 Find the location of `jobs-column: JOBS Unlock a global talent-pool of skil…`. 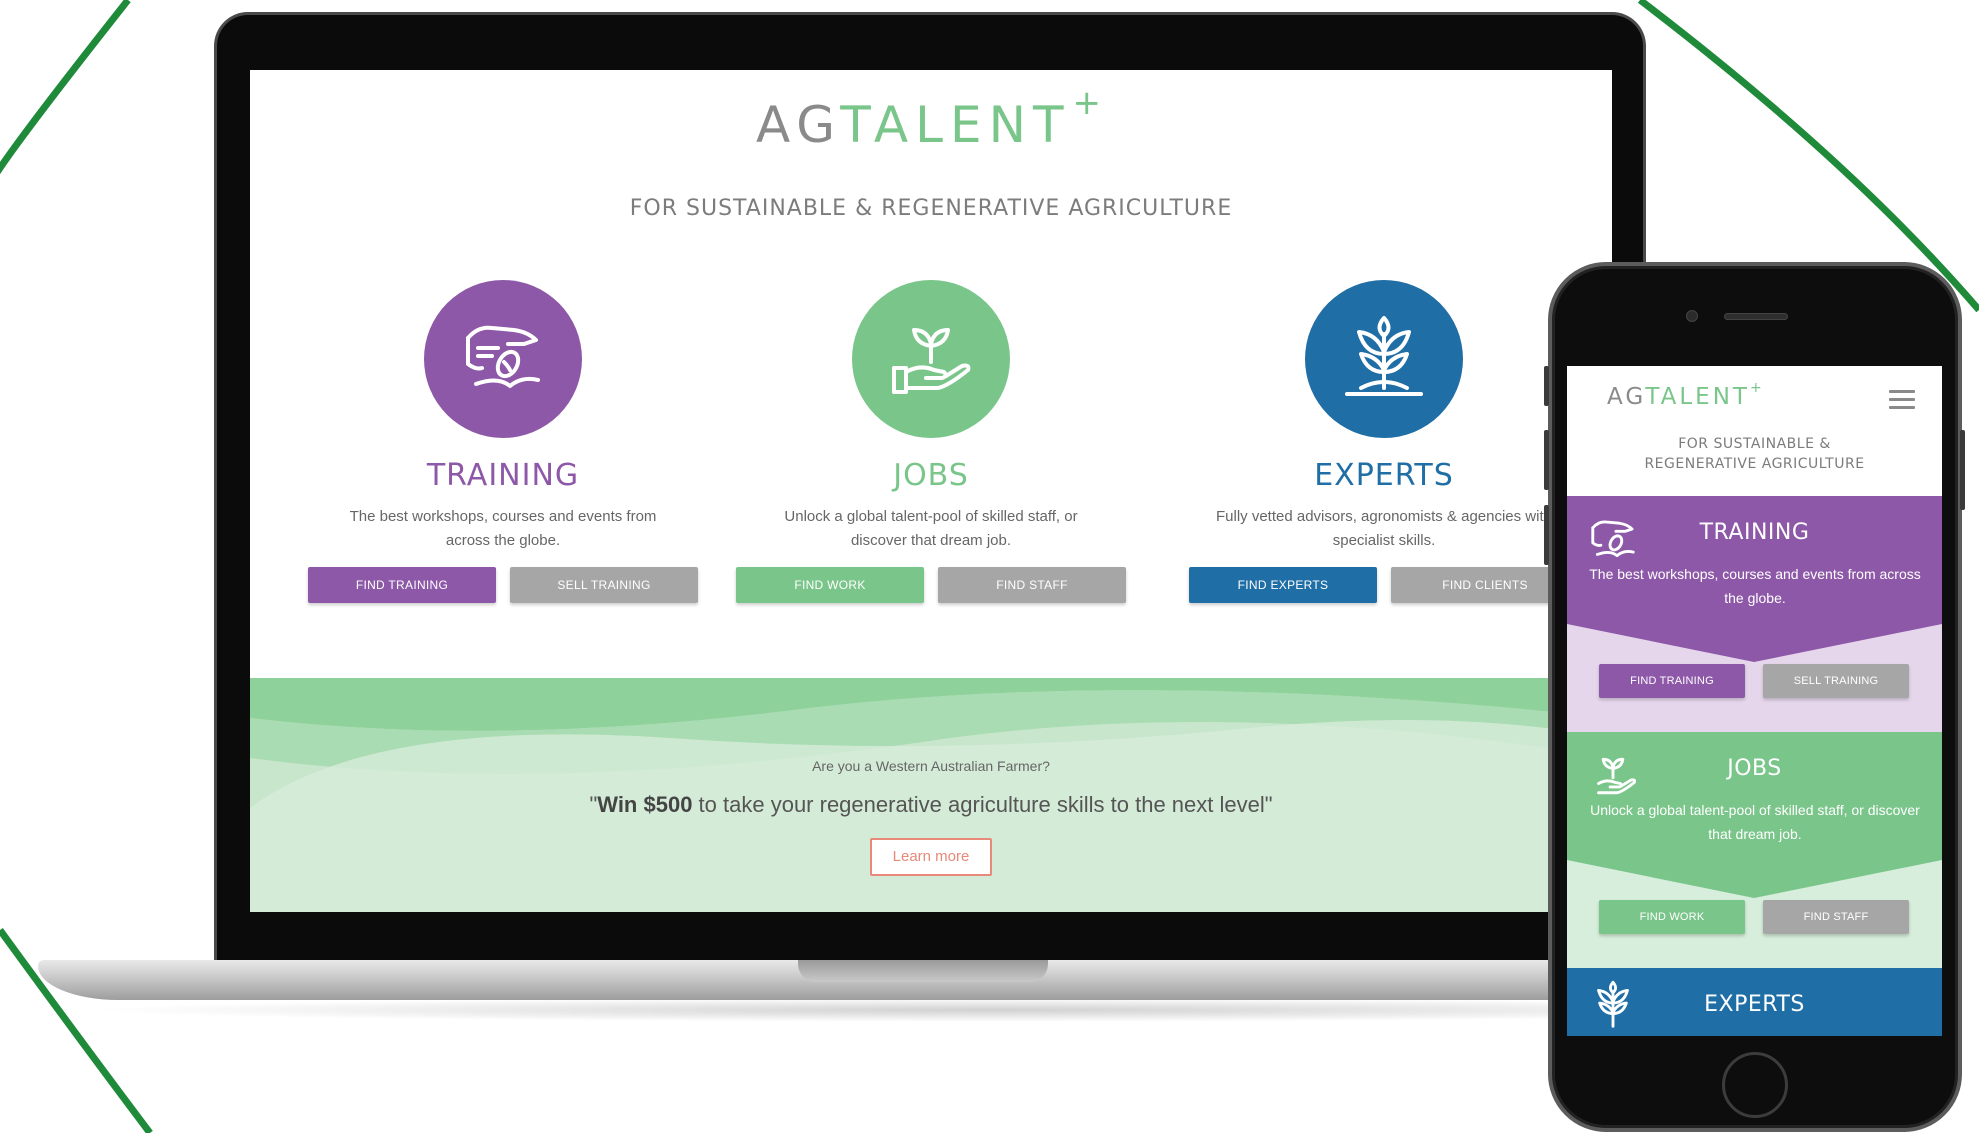

jobs-column: JOBS Unlock a global talent-pool of skil… is located at coordinates (931, 441).